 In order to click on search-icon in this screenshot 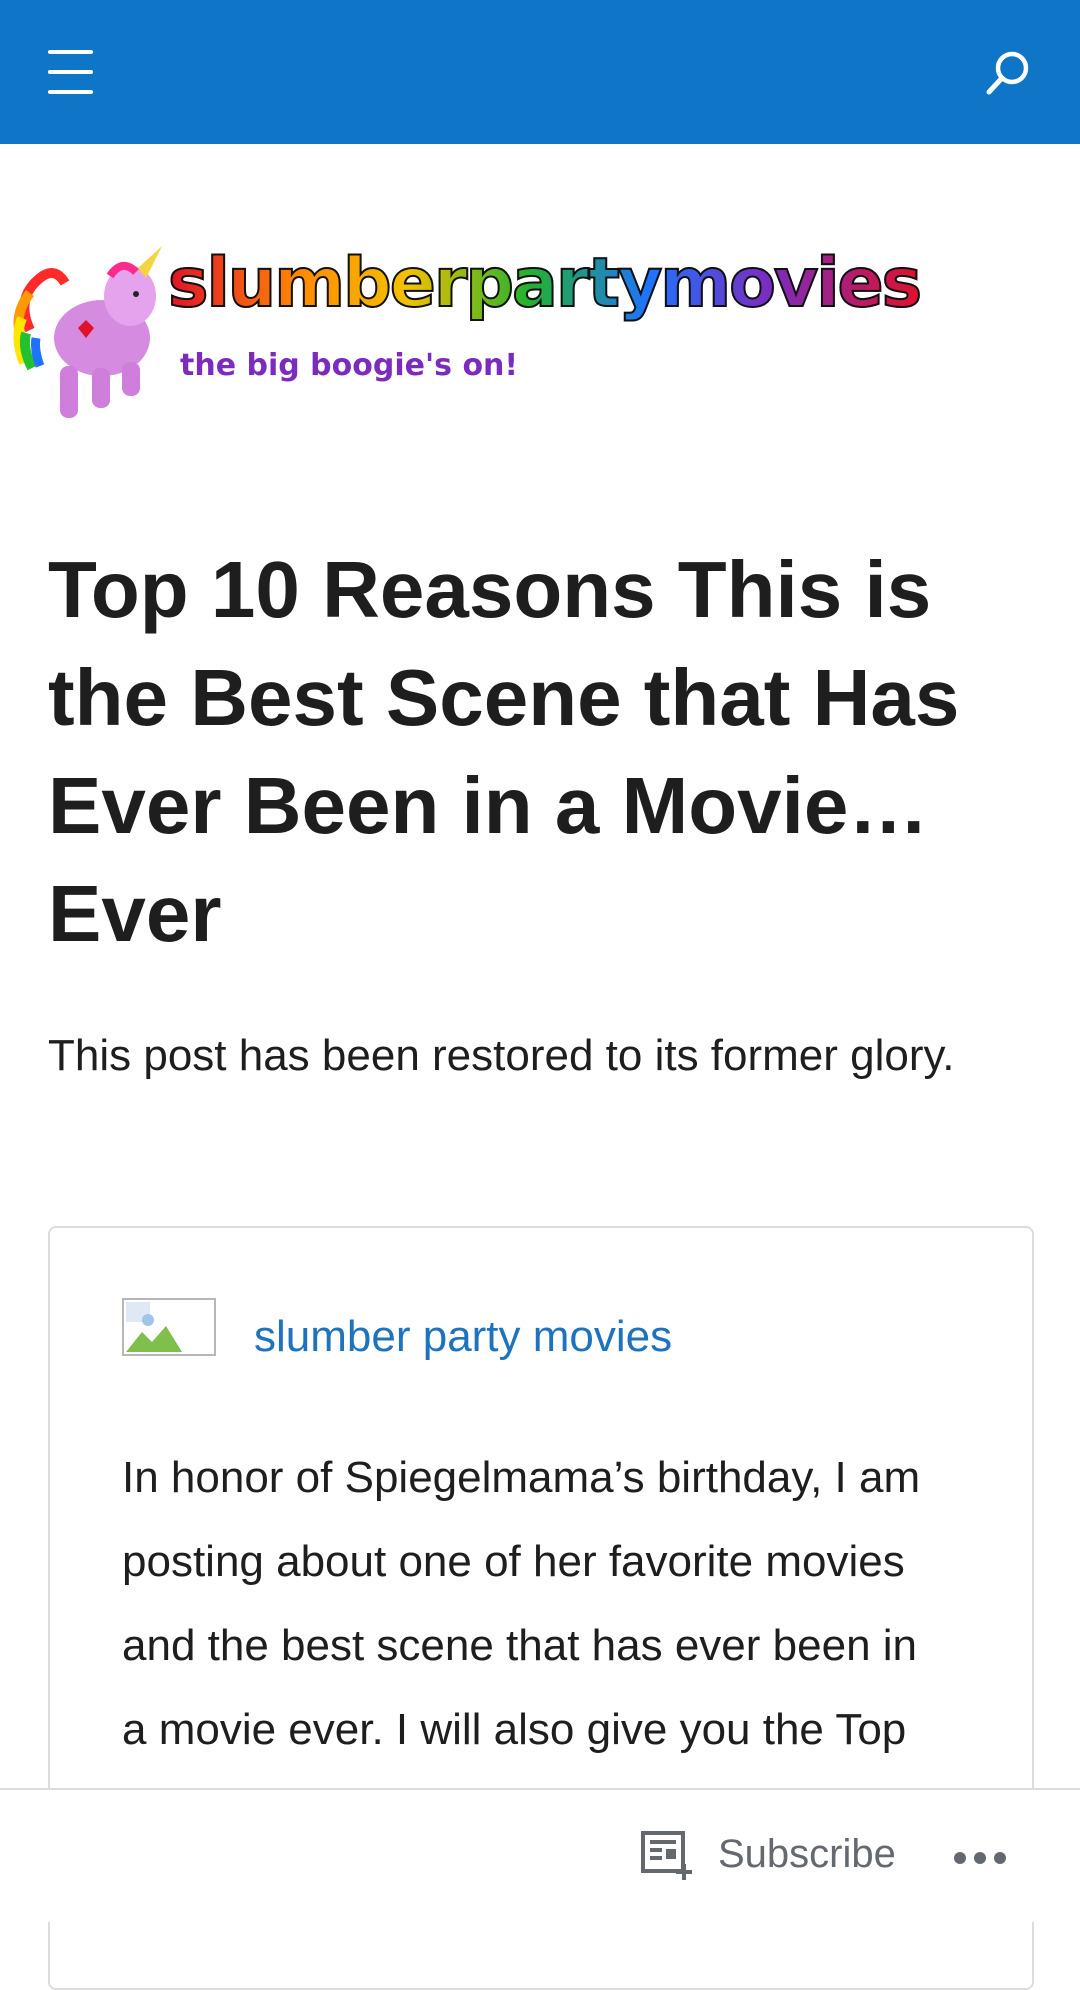, I will do `click(1007, 73)`.